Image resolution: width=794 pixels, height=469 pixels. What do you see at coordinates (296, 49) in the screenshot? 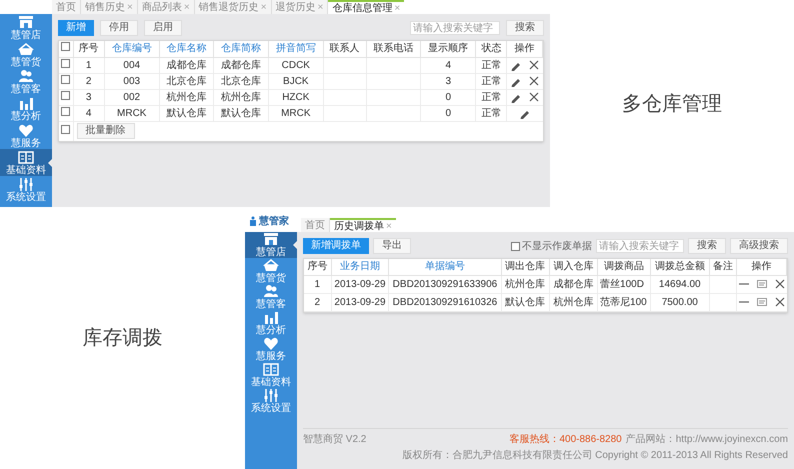
I see `column-header: 拼音简写` at bounding box center [296, 49].